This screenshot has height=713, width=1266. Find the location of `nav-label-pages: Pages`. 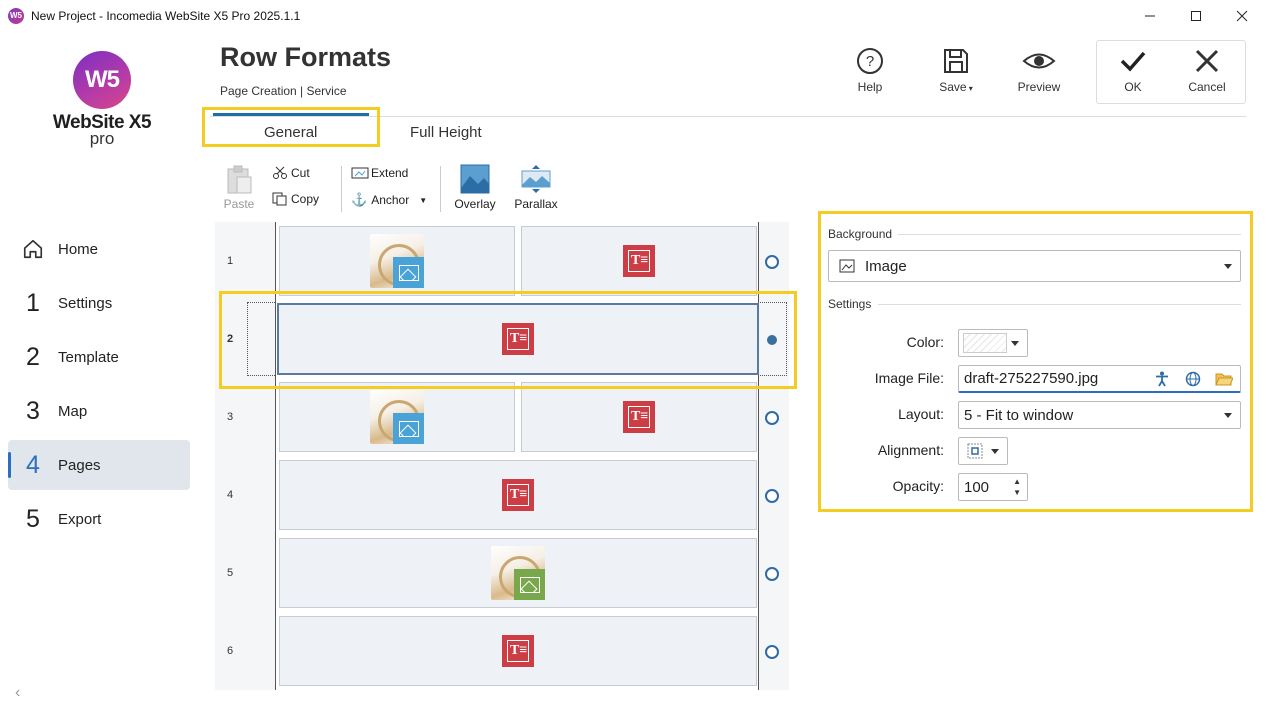

nav-label-pages: Pages is located at coordinates (79, 465).